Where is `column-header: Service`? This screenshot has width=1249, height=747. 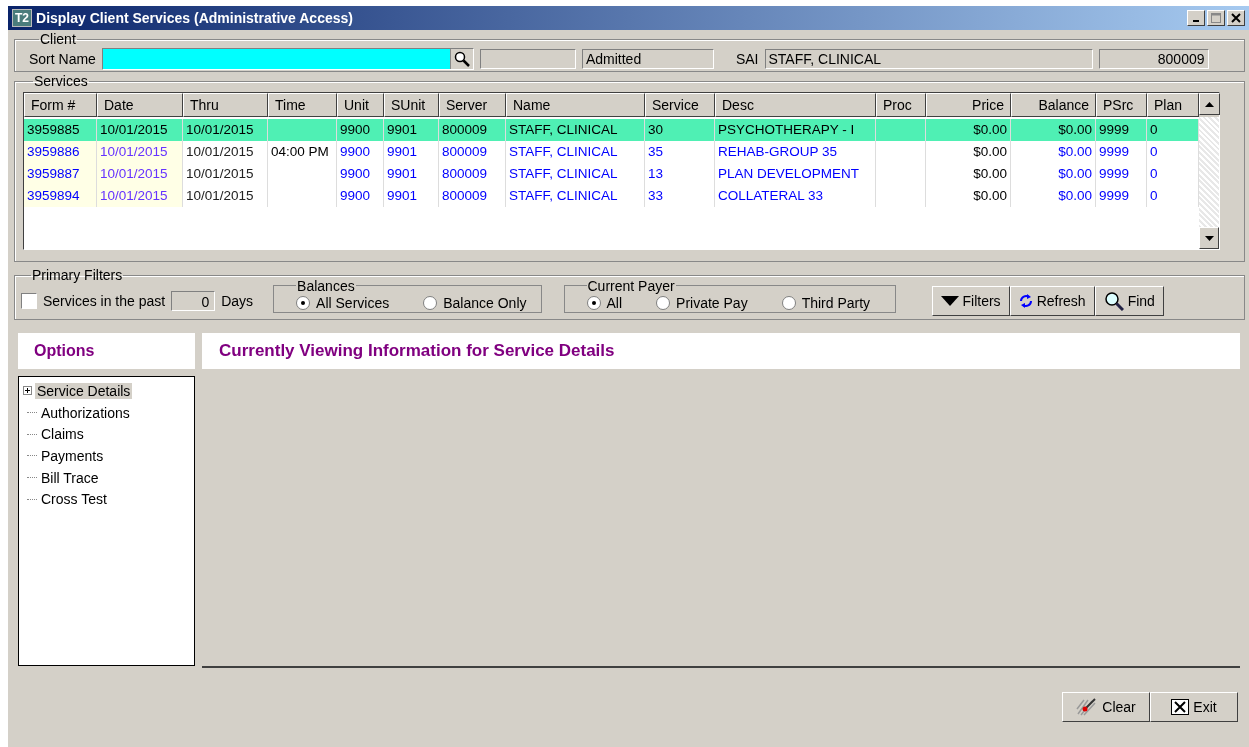
column-header: Service is located at coordinates (680, 105).